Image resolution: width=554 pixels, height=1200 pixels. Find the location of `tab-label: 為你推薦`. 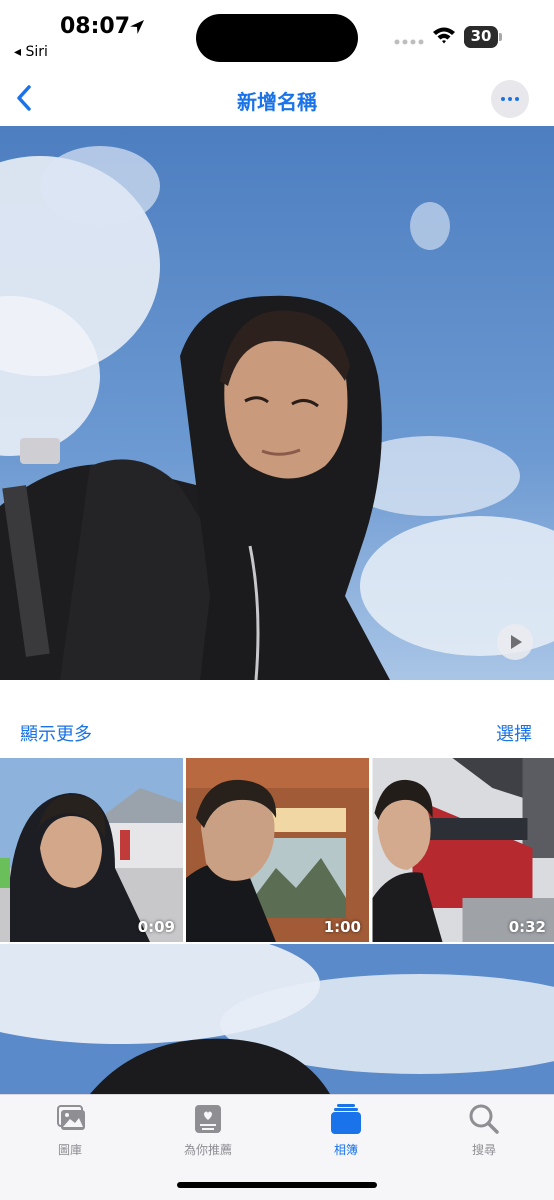

tab-label: 為你推薦 is located at coordinates (207, 1150).